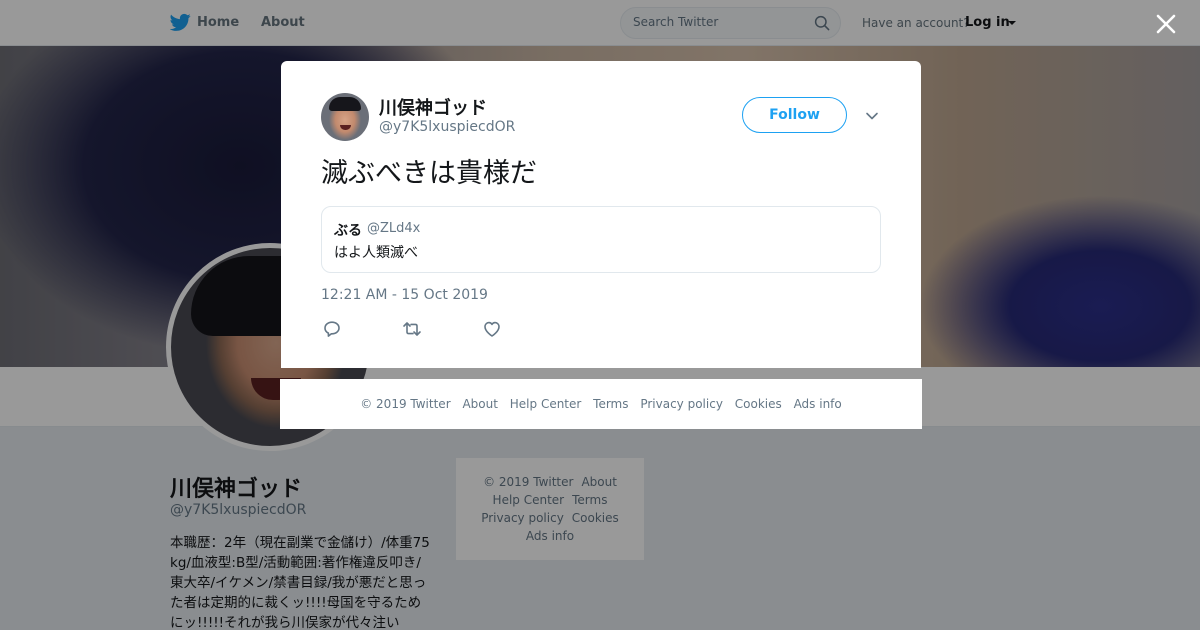 This screenshot has height=630, width=1200. Describe the element at coordinates (345, 127) in the screenshot. I see `author-avatar-mouth` at that location.